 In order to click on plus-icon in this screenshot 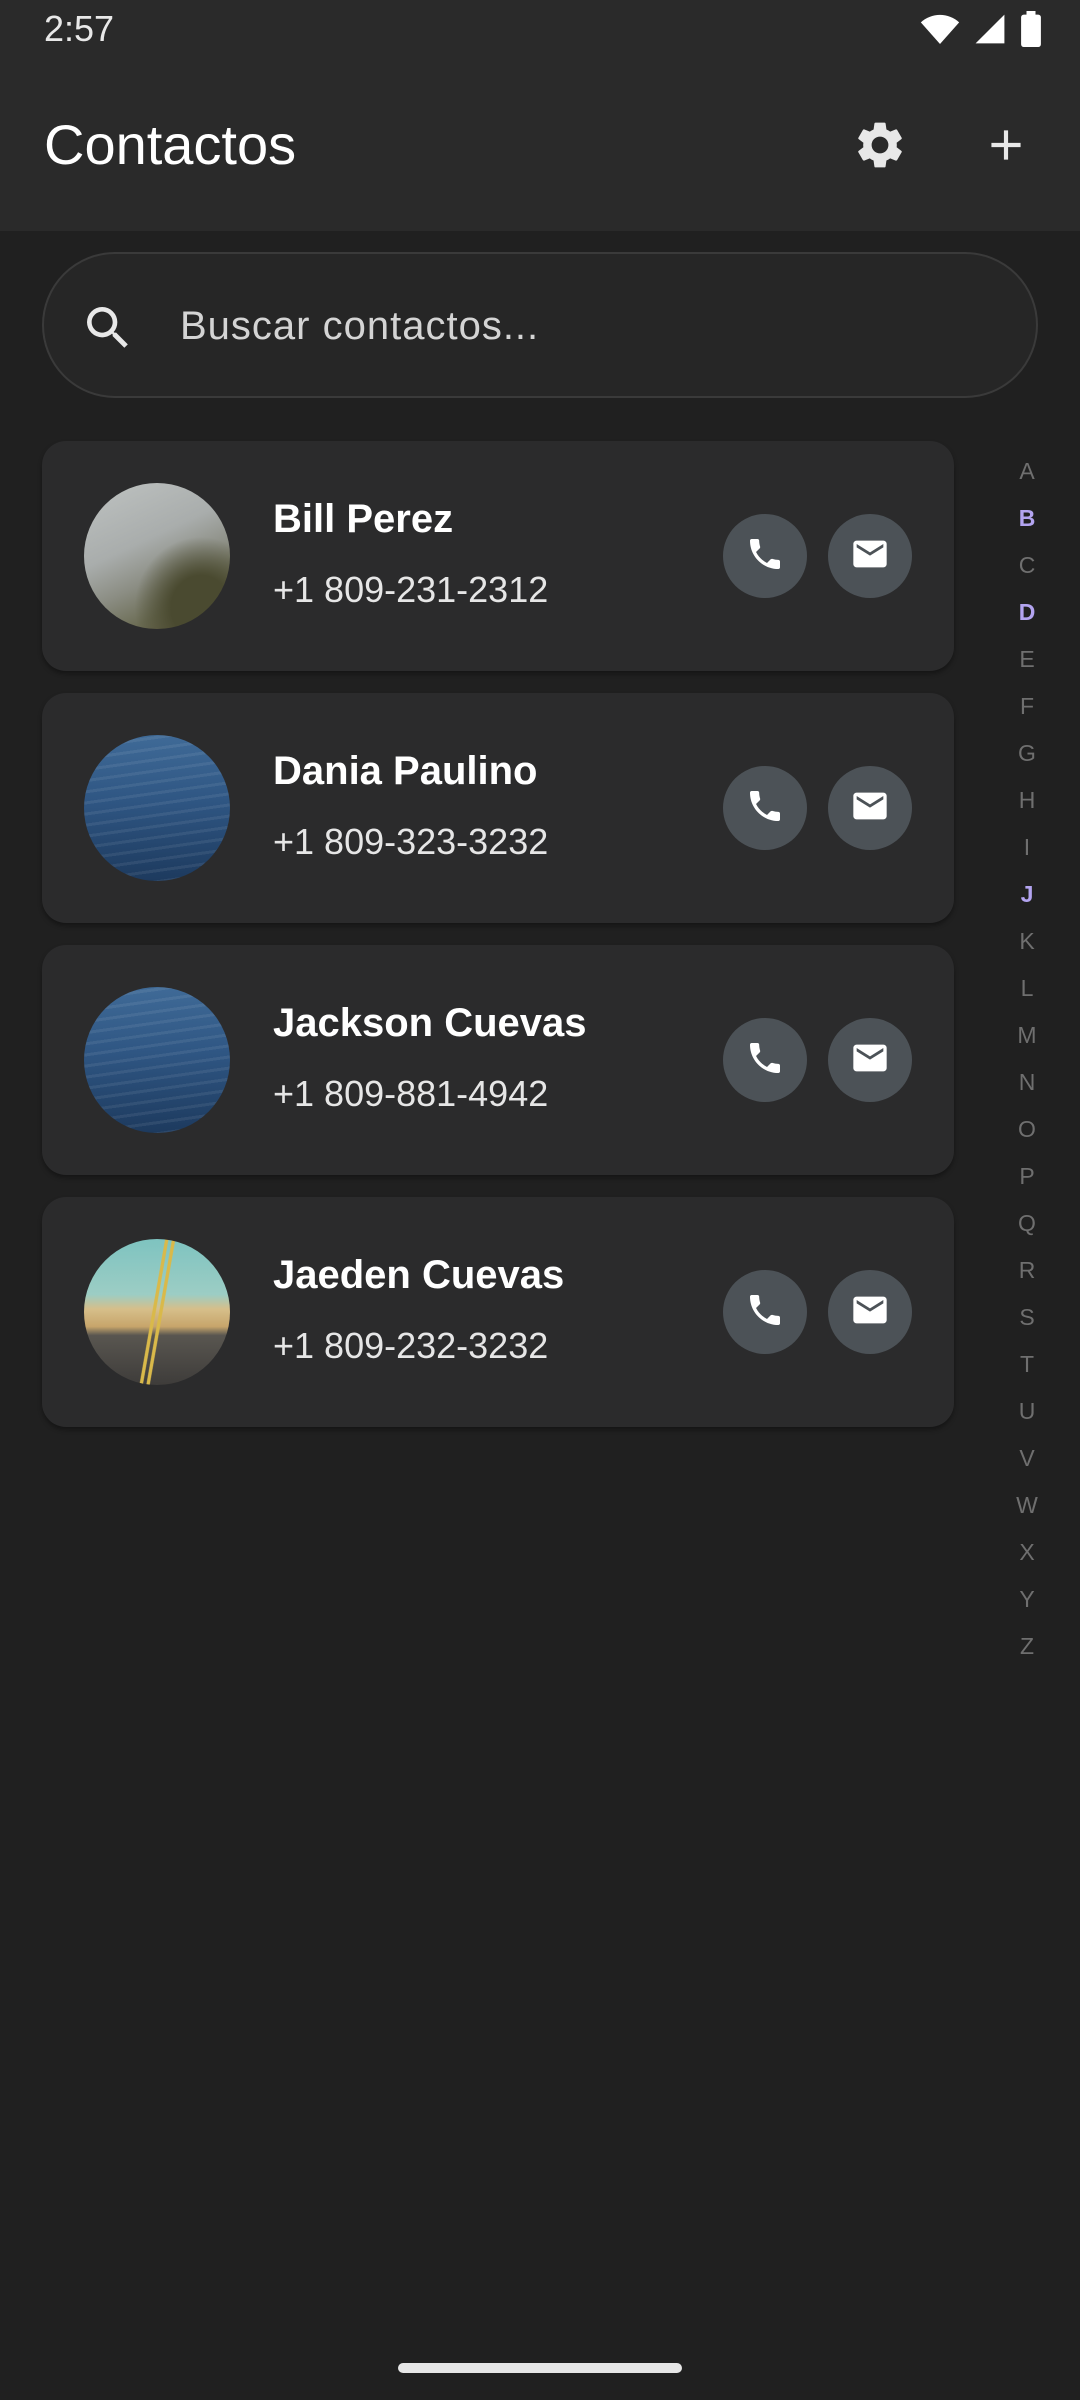, I will do `click(1006, 147)`.